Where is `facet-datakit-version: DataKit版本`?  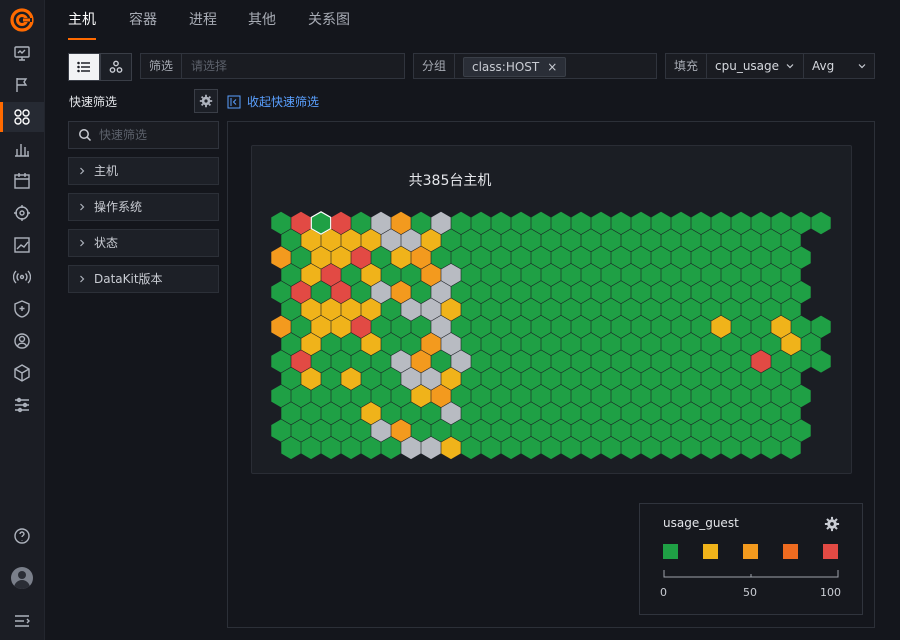
facet-datakit-version: DataKit版本 is located at coordinates (143, 279).